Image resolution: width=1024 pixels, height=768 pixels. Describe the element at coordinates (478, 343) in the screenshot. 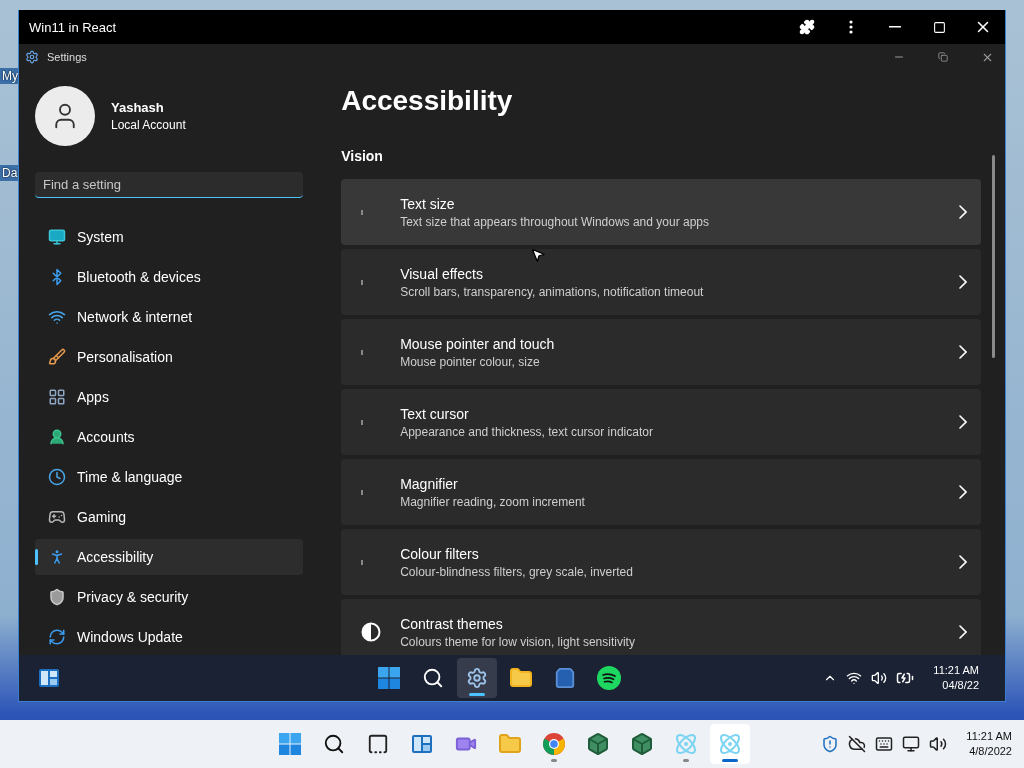

I see `card-title: Mouse pointer and touch` at that location.